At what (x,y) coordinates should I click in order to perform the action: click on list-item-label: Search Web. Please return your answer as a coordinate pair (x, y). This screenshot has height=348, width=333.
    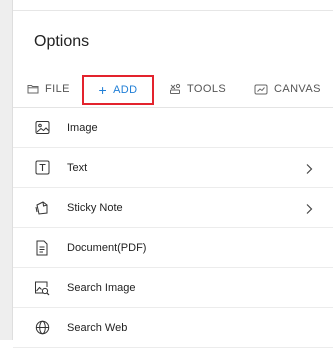
    Looking at the image, I should click on (97, 327).